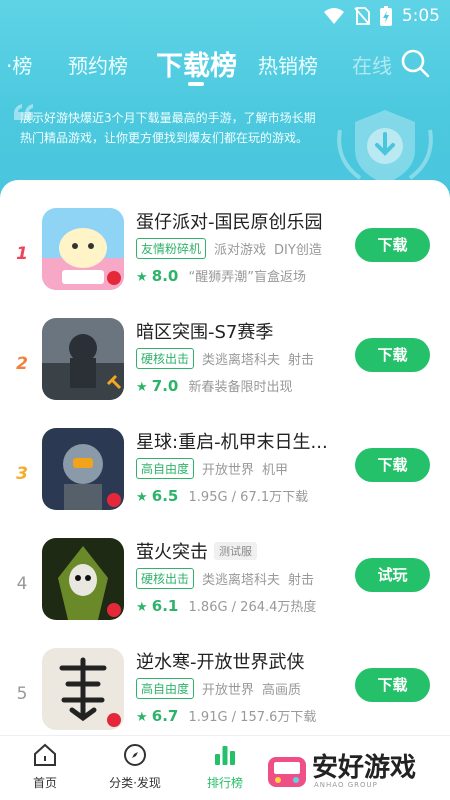 The image size is (450, 800). Describe the element at coordinates (240, 387) in the screenshot. I see `meta-text: 新春装备限时出现` at that location.